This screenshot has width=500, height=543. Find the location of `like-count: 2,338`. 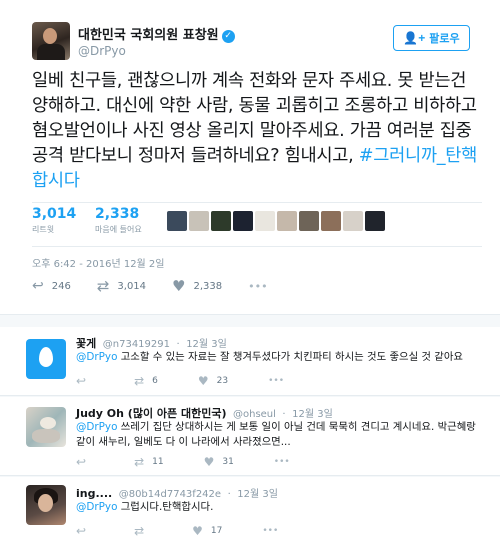

like-count: 2,338 is located at coordinates (208, 286).